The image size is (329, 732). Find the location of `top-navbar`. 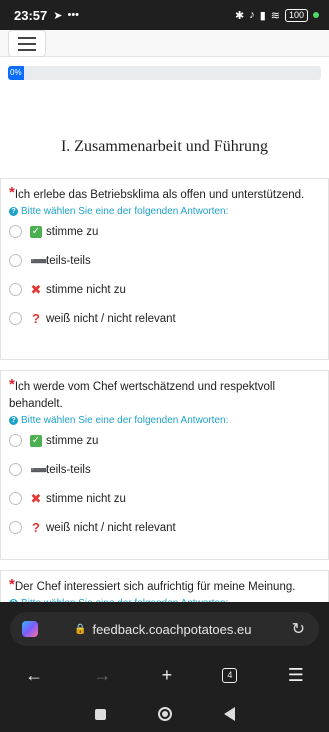

top-navbar is located at coordinates (164, 43).